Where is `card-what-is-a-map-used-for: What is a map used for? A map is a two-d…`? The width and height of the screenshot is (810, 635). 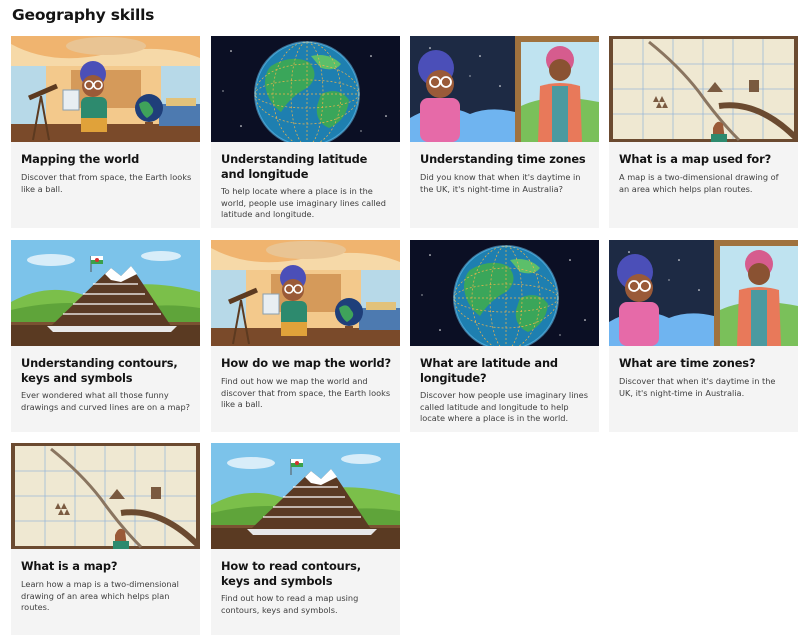
card-what-is-a-map-used-for: What is a map used for? A map is a two-d… is located at coordinates (703, 132).